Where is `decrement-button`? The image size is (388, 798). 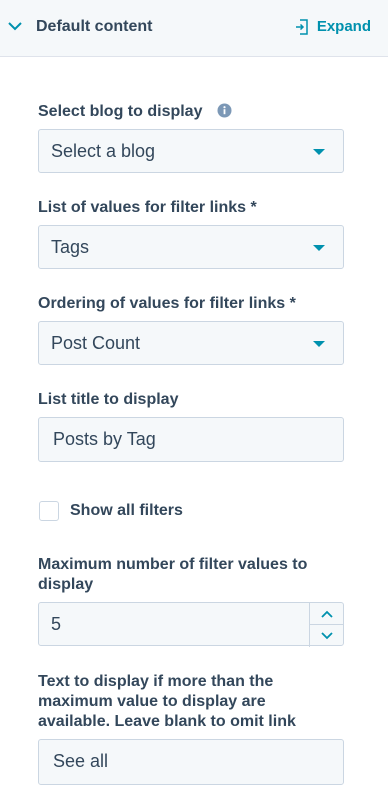
decrement-button is located at coordinates (326, 635).